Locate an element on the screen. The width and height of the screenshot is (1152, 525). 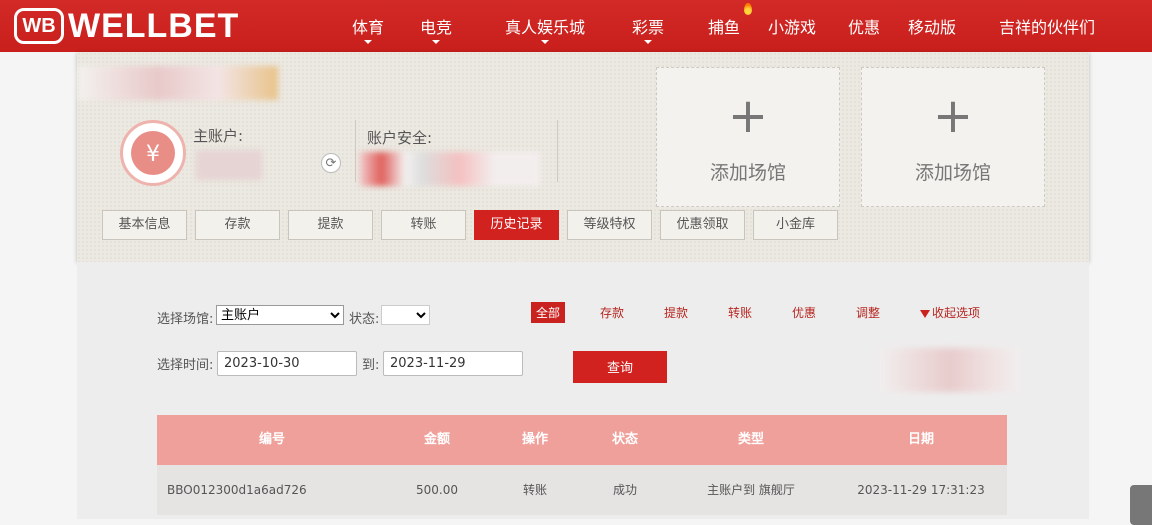
nav-item-live-casino: 真人娱乐城 is located at coordinates (545, 26).